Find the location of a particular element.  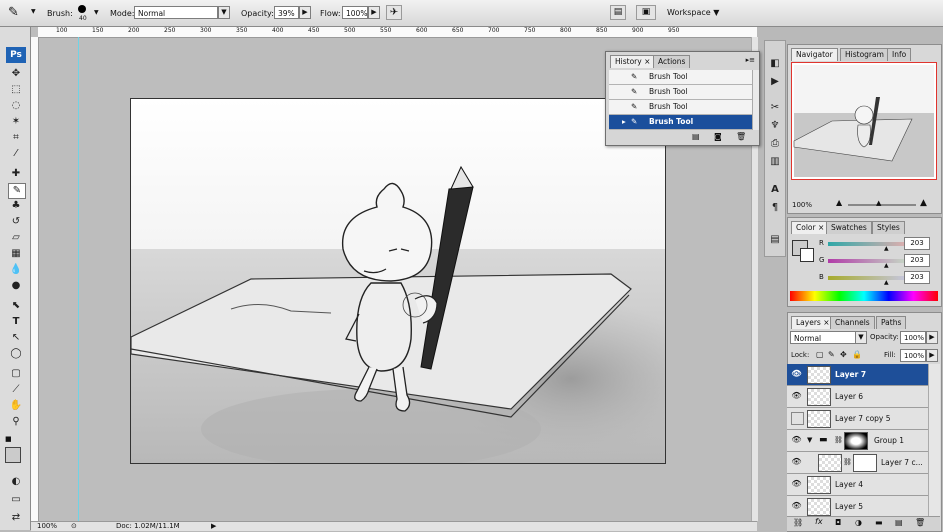

brushes-icon: ♆ is located at coordinates (775, 126).